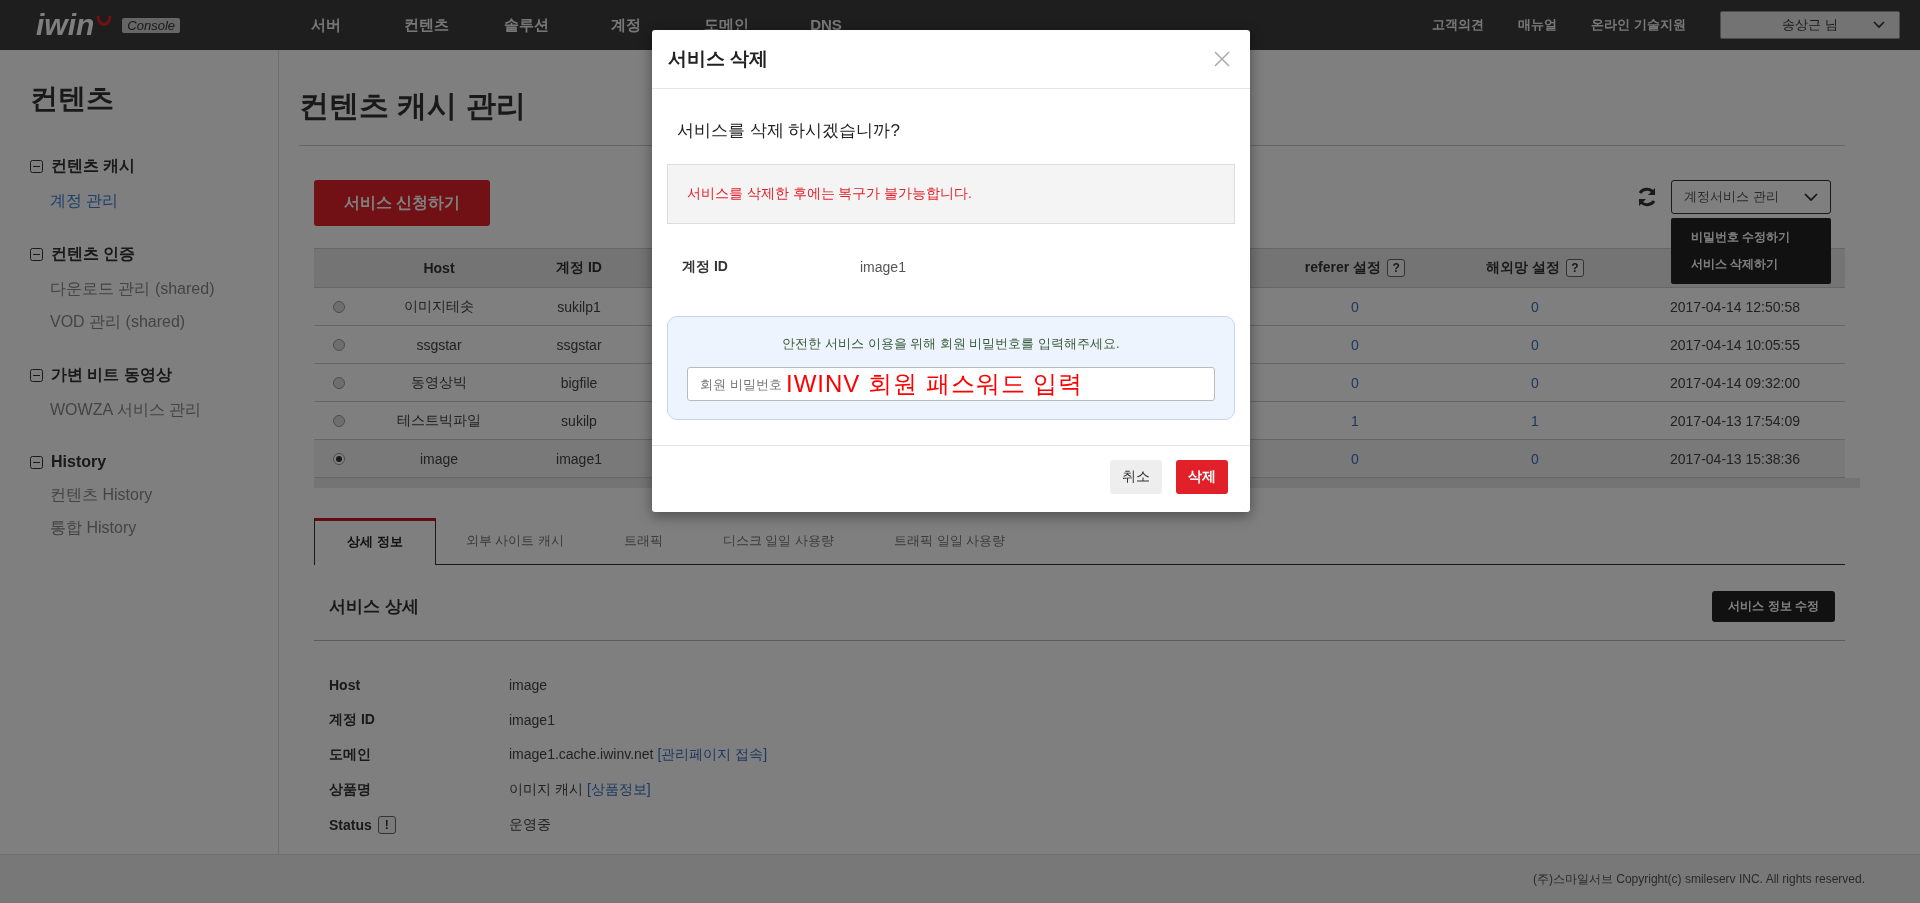 This screenshot has height=903, width=1920. Describe the element at coordinates (528, 684) in the screenshot. I see `detail-value: image` at that location.